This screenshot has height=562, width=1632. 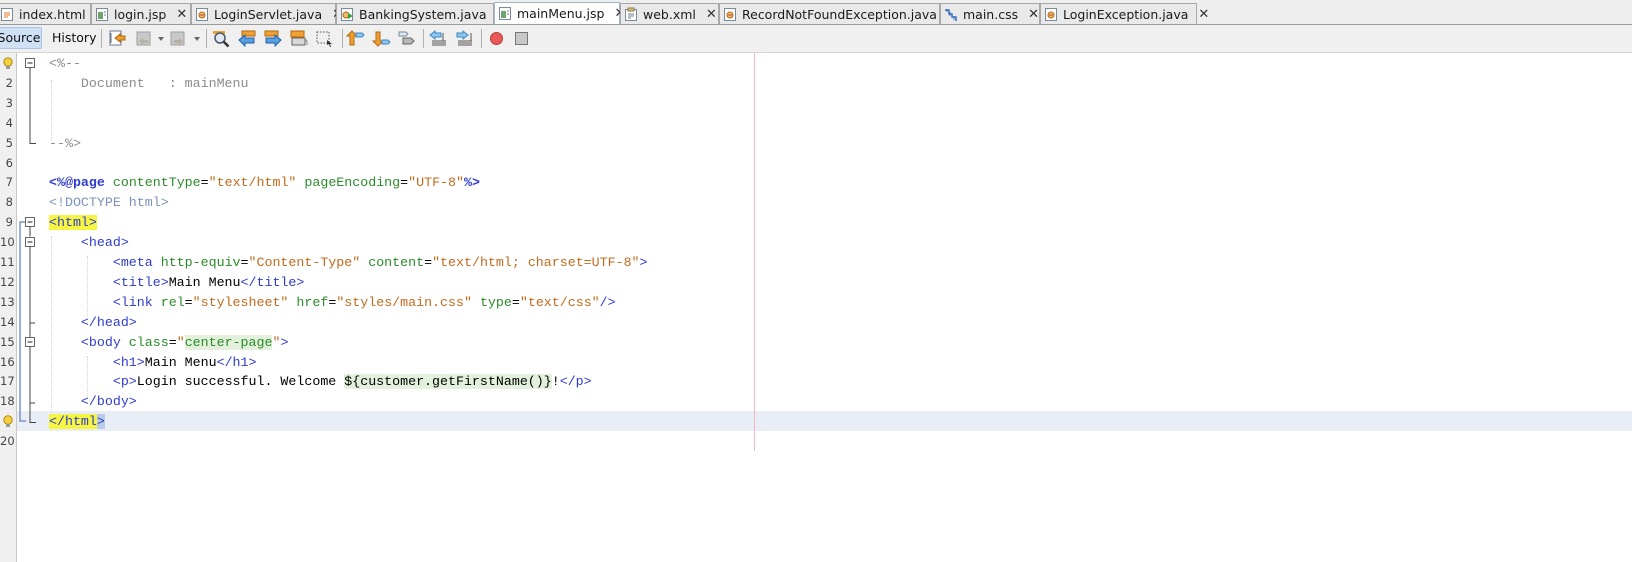 I want to click on line-number: 5, so click(x=9, y=142).